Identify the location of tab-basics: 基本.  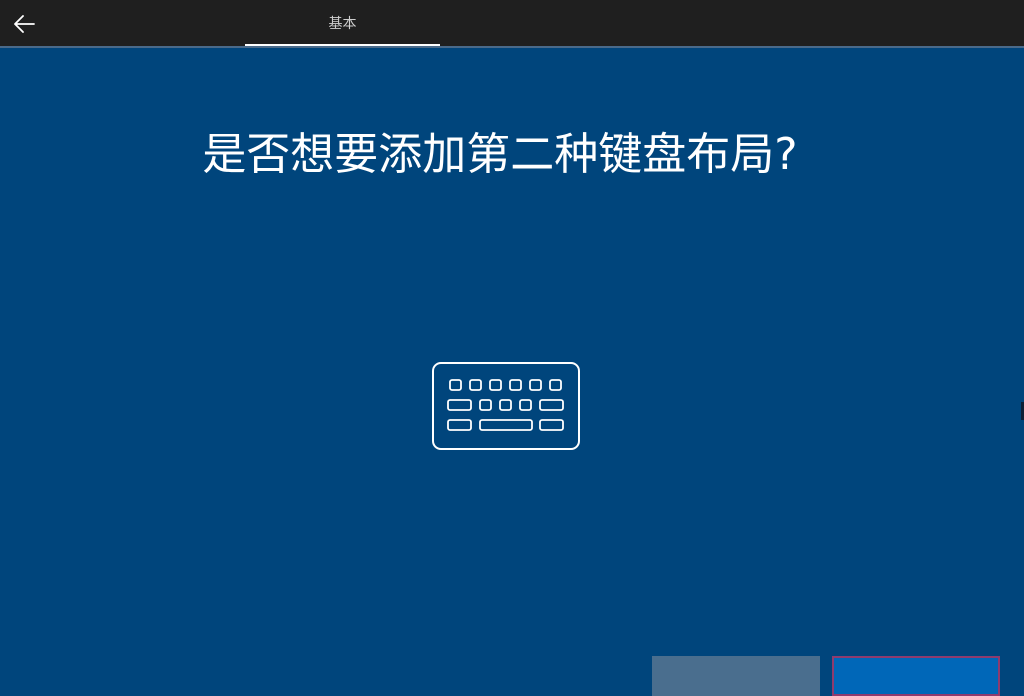
(342, 23).